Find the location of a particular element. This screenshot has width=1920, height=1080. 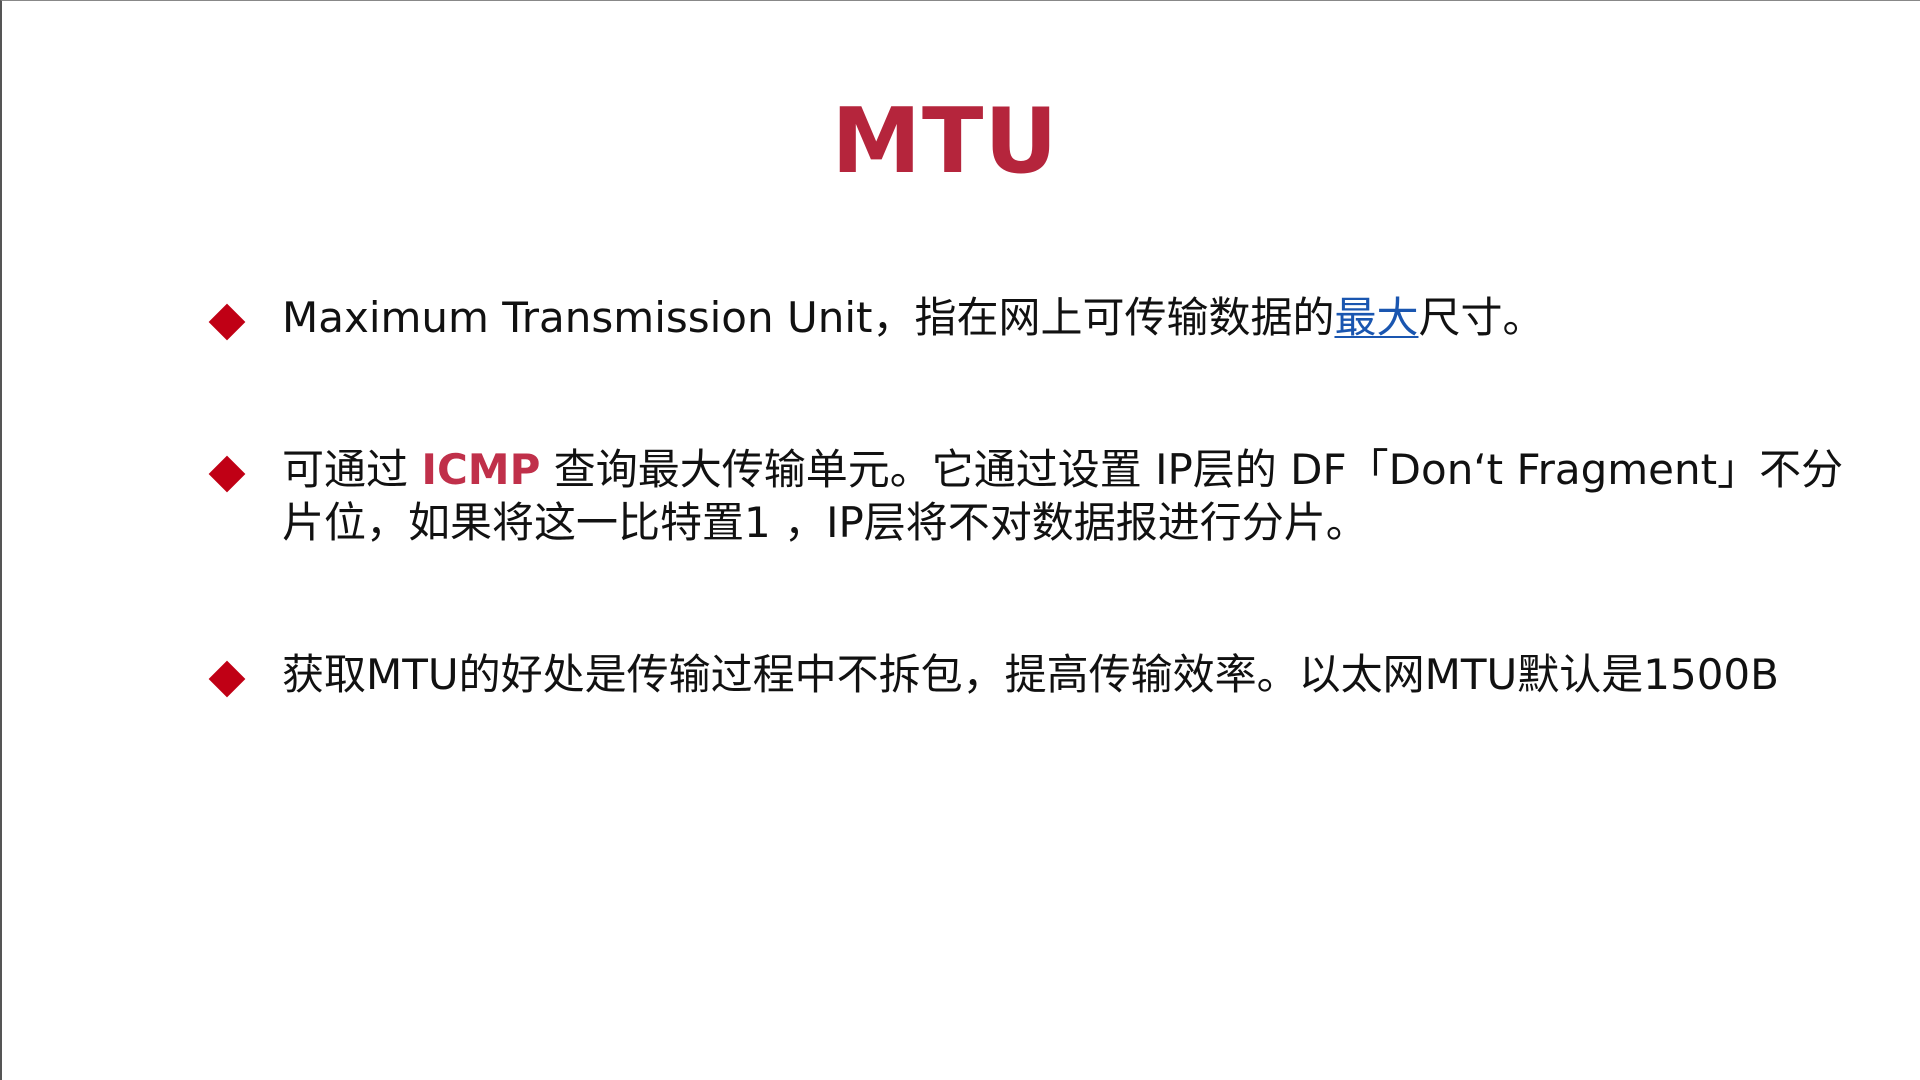

max-size-link: 最大 is located at coordinates (1376, 317).